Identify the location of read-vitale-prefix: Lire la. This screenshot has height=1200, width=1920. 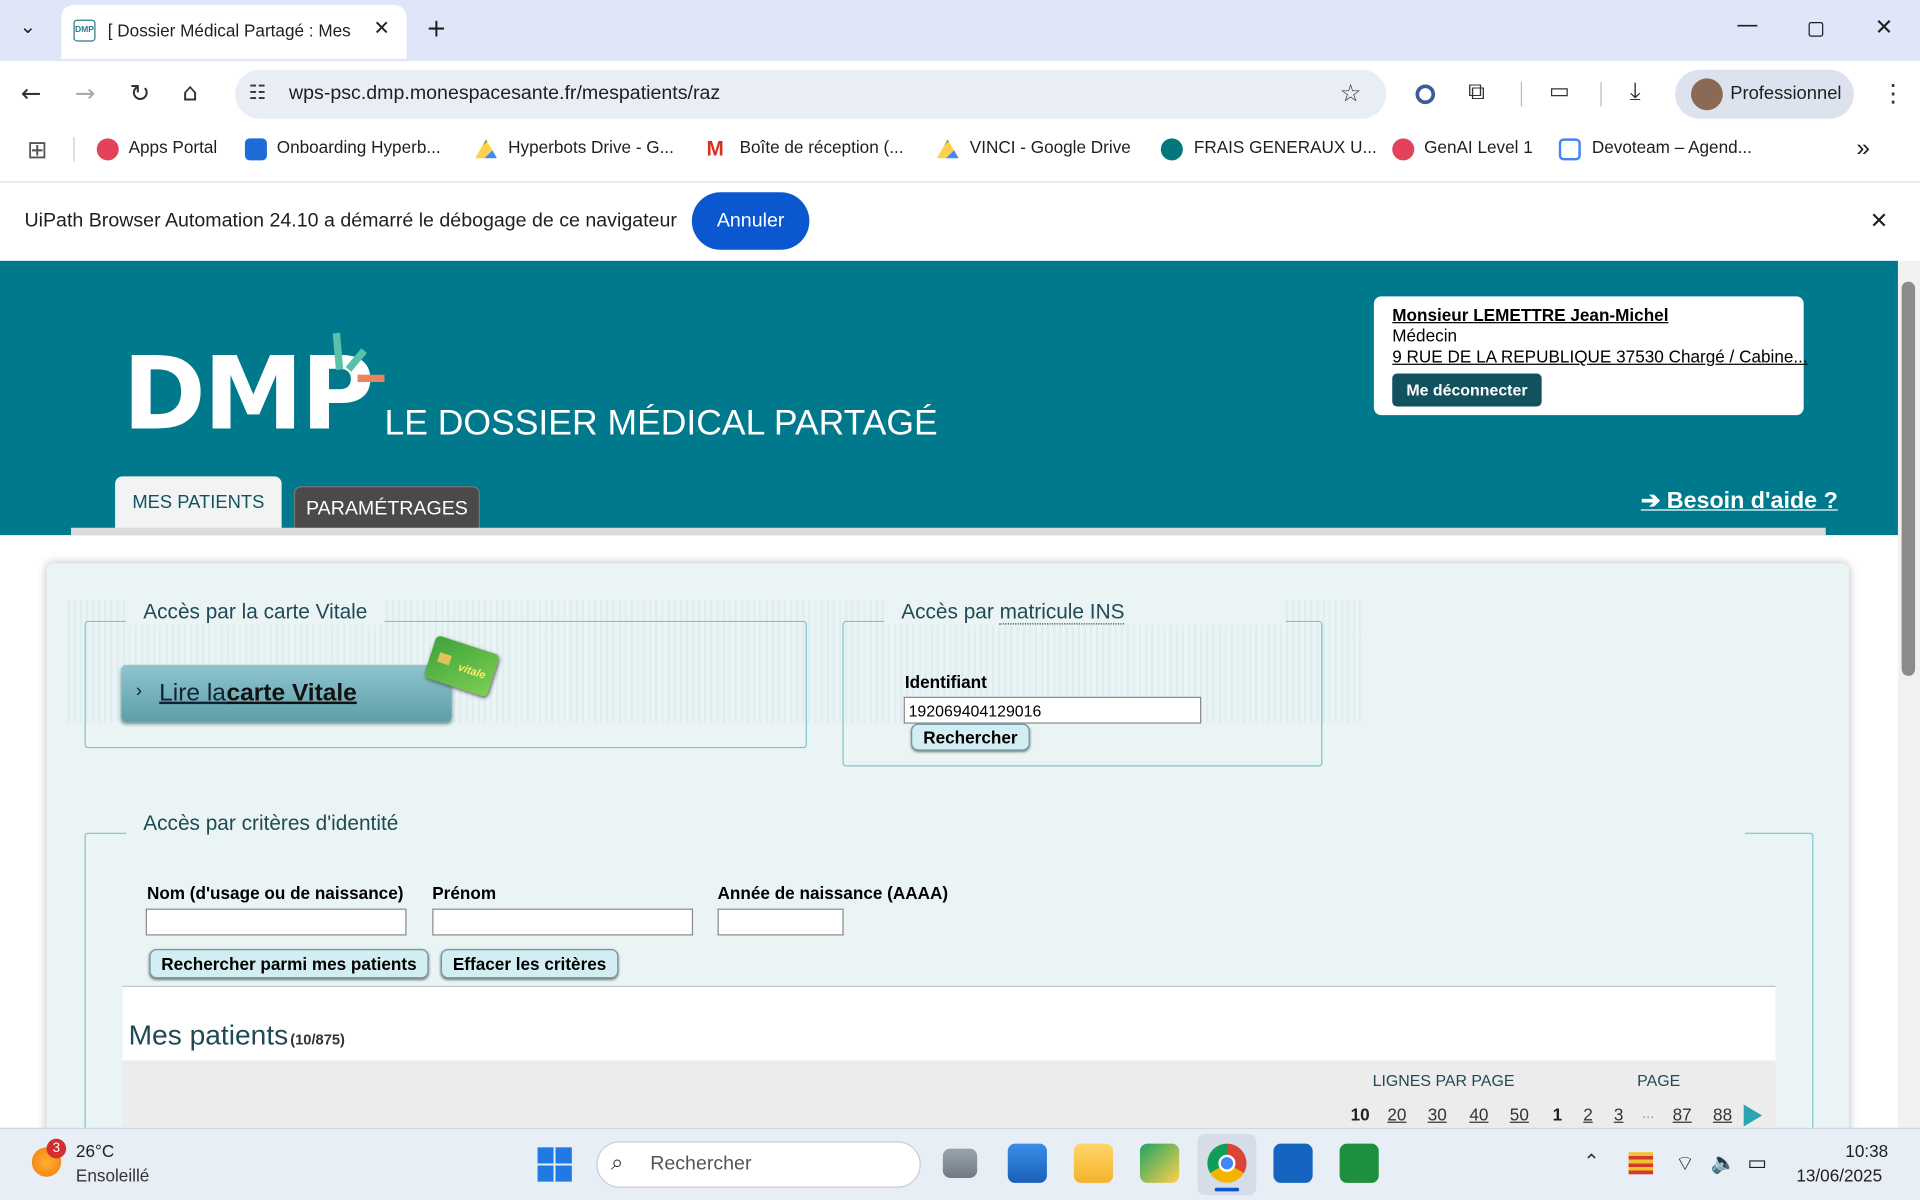
(196, 694).